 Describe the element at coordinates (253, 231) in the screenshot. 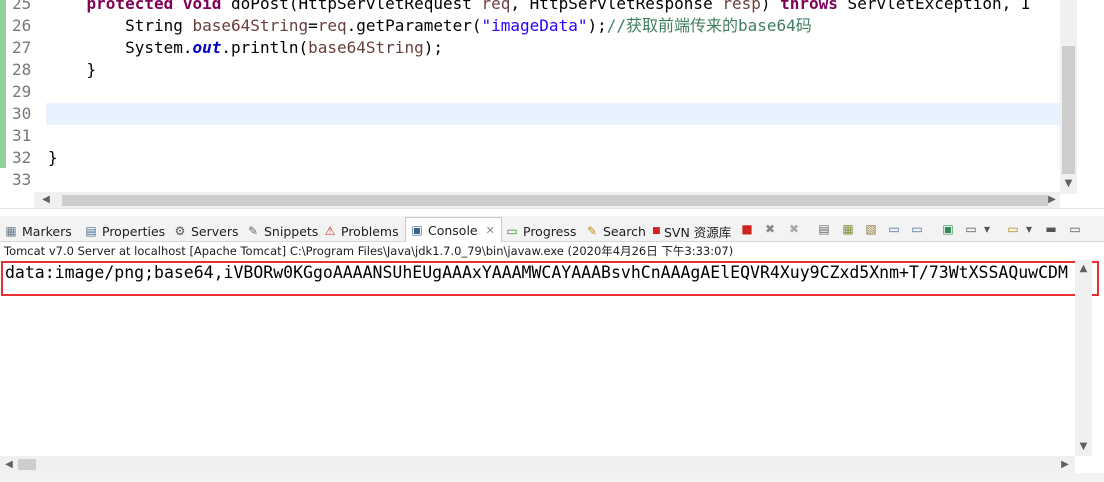

I see `snippets-icon: ✎` at that location.